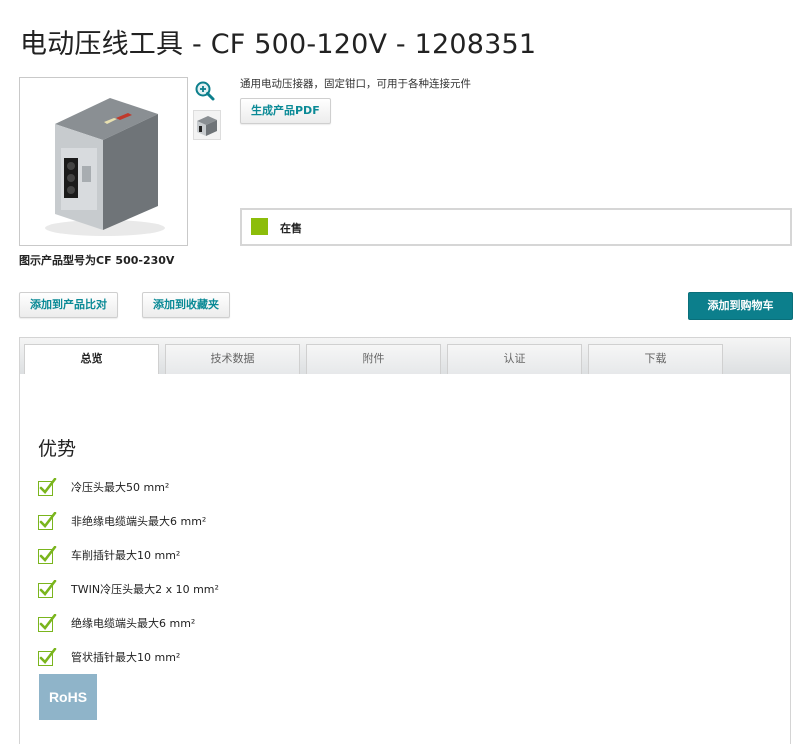 The width and height of the screenshot is (800, 744). I want to click on tab-approvals: 认证, so click(514, 359).